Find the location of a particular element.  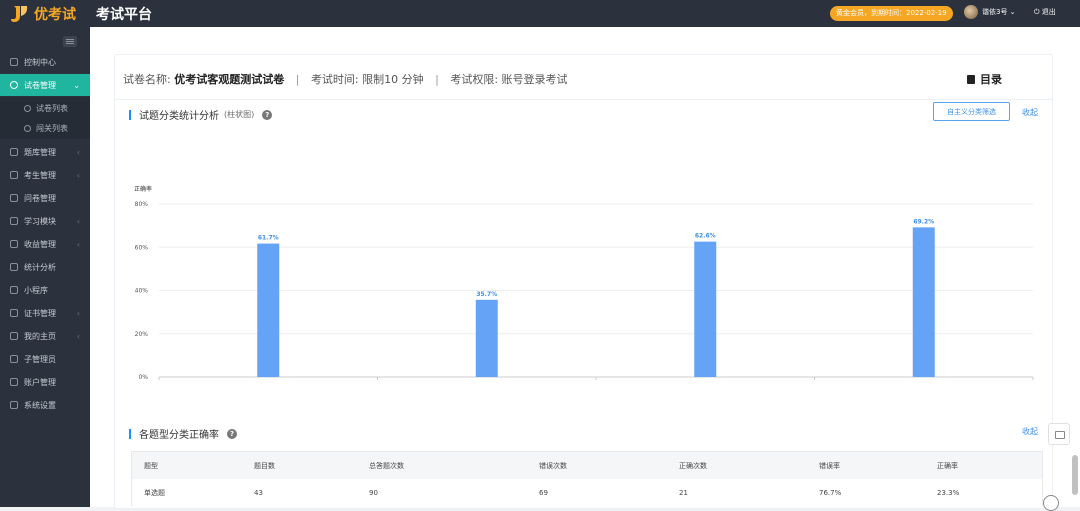

menu-toggle-icon is located at coordinates (70, 41).